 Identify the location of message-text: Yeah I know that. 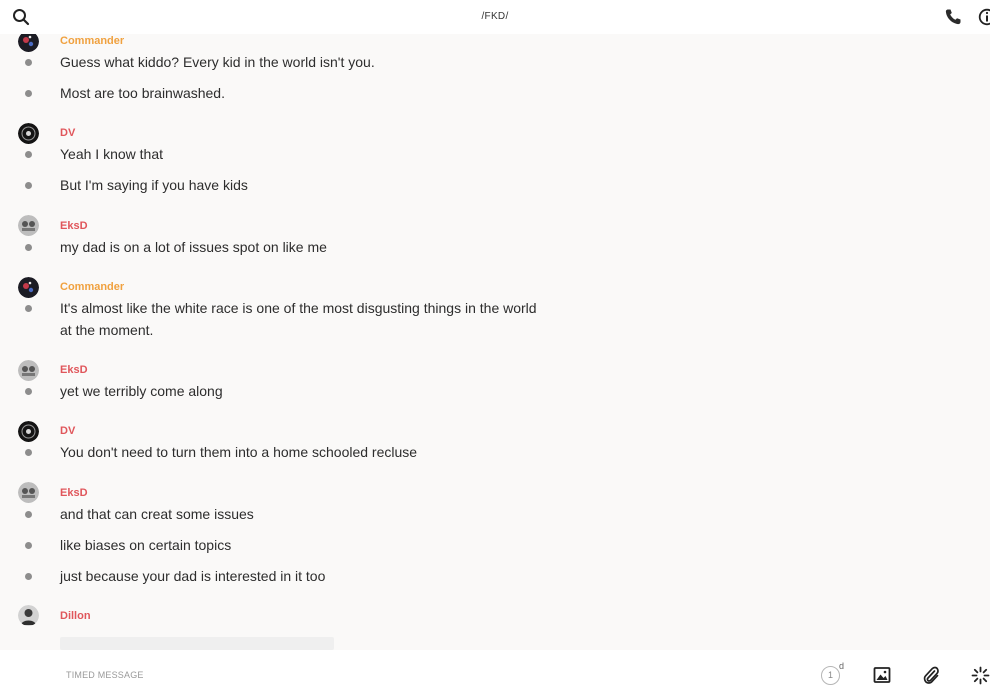
(112, 154).